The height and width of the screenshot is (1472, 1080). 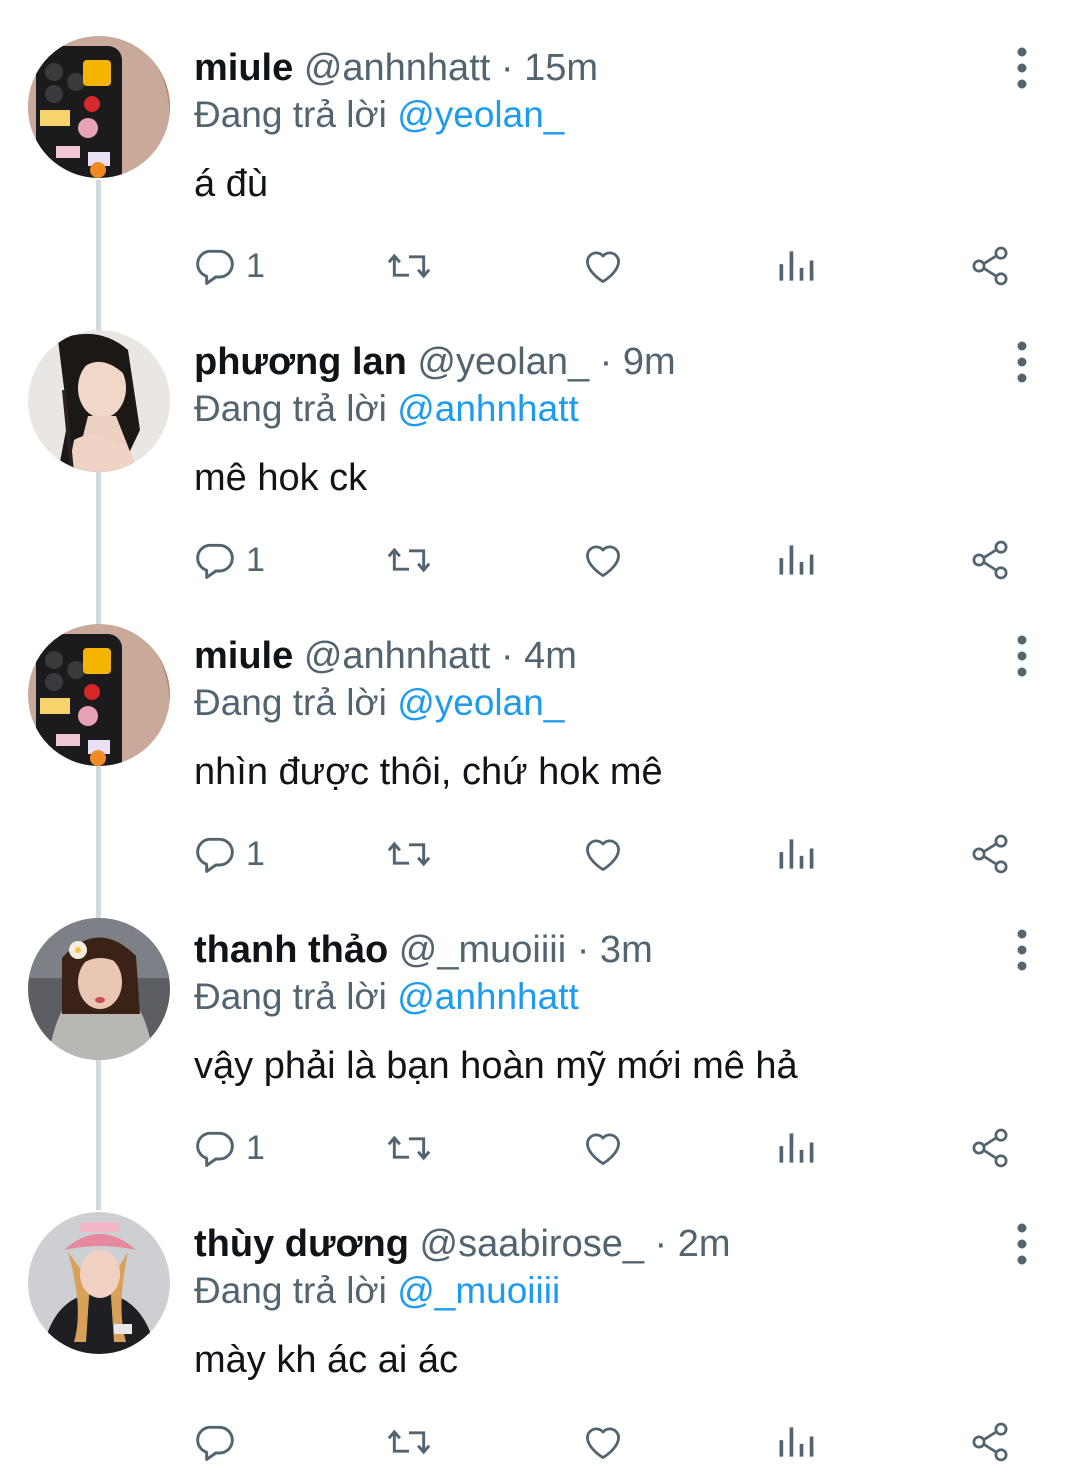 What do you see at coordinates (396, 68) in the screenshot?
I see `tweet-header: miule @anhnhatt · 15m` at bounding box center [396, 68].